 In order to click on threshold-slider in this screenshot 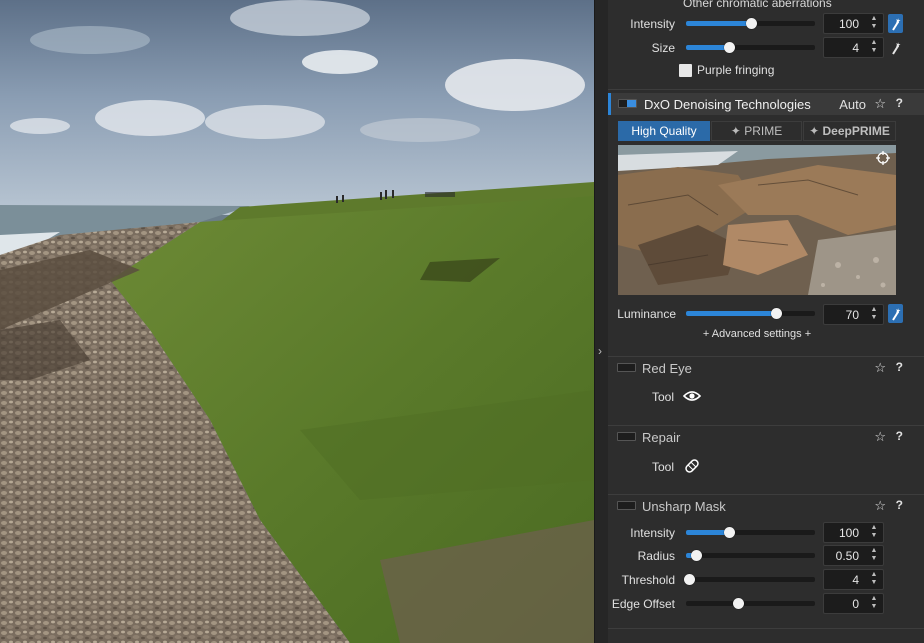, I will do `click(749, 579)`.